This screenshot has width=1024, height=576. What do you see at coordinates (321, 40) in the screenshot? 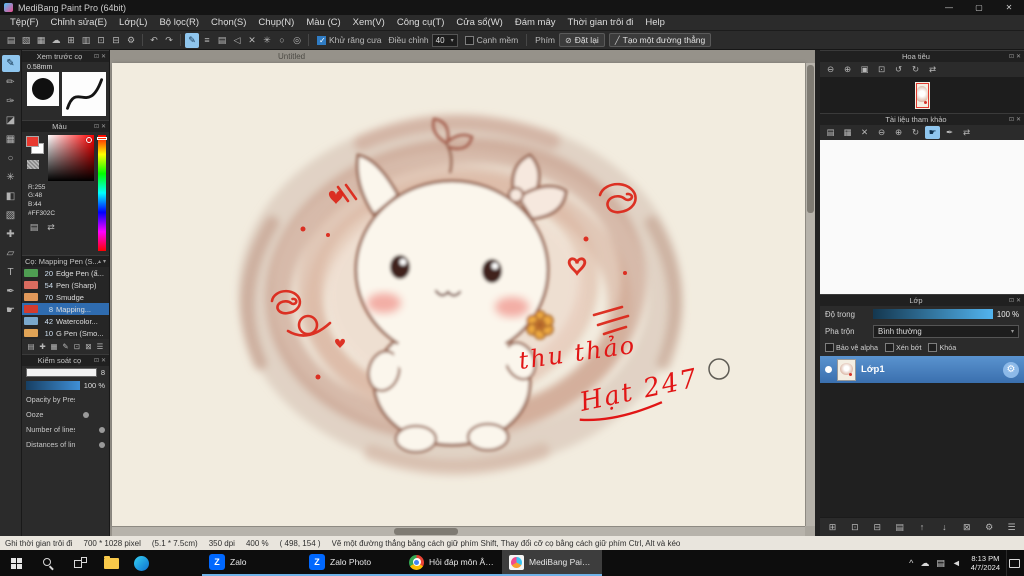
I see `antialias-checkbox` at bounding box center [321, 40].